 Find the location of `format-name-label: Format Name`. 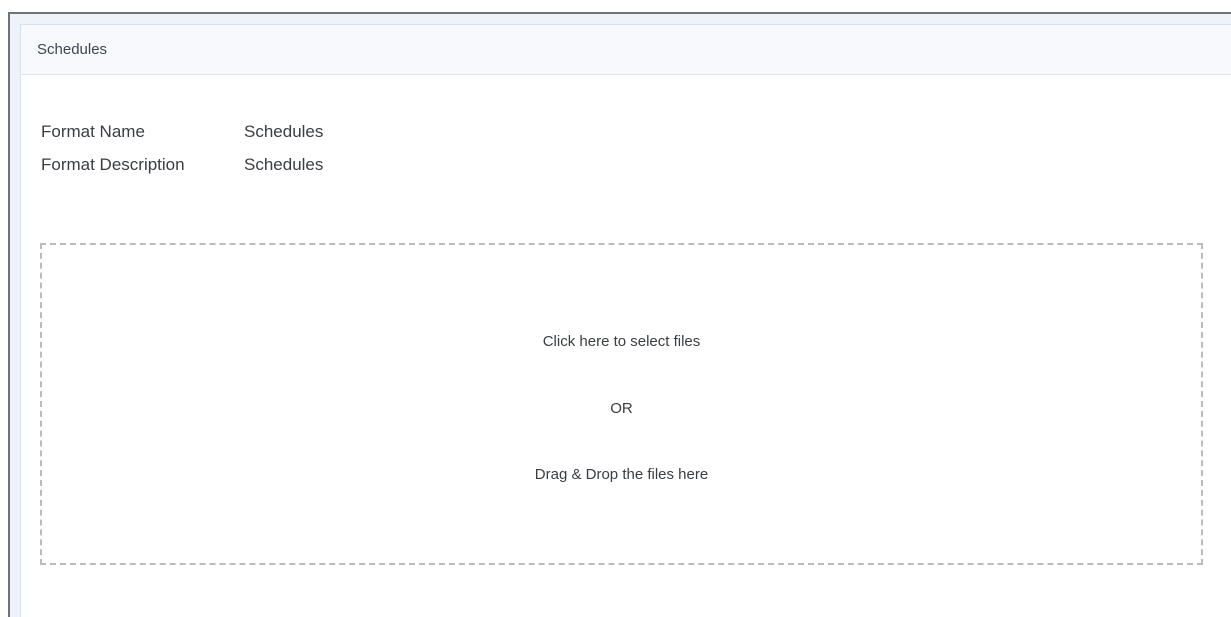

format-name-label: Format Name is located at coordinates (93, 131).